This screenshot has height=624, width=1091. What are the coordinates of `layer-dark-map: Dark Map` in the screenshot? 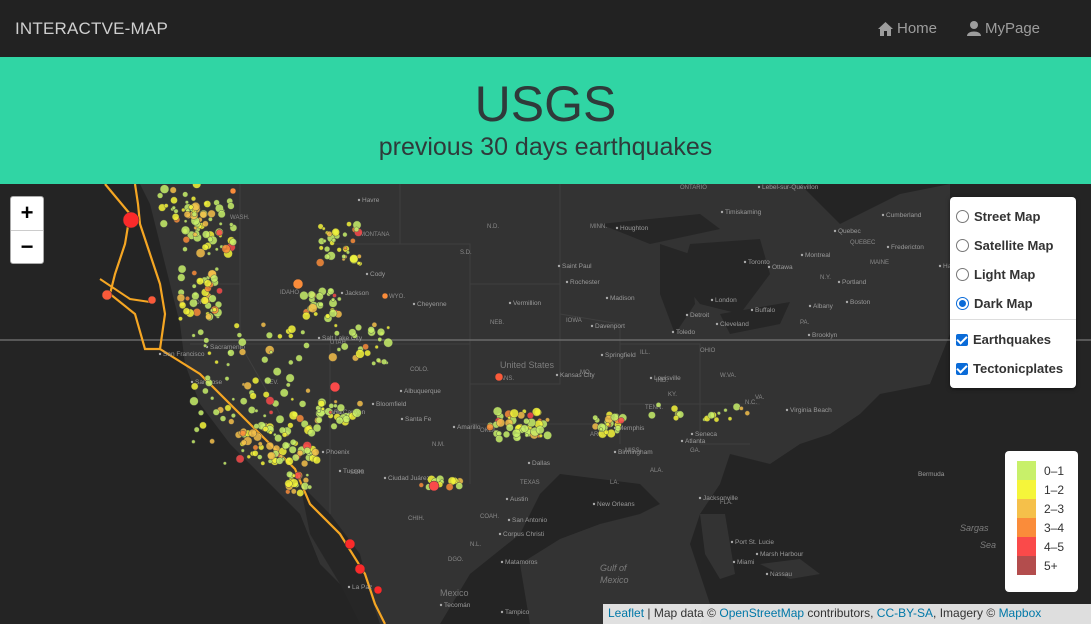 It's located at (994, 303).